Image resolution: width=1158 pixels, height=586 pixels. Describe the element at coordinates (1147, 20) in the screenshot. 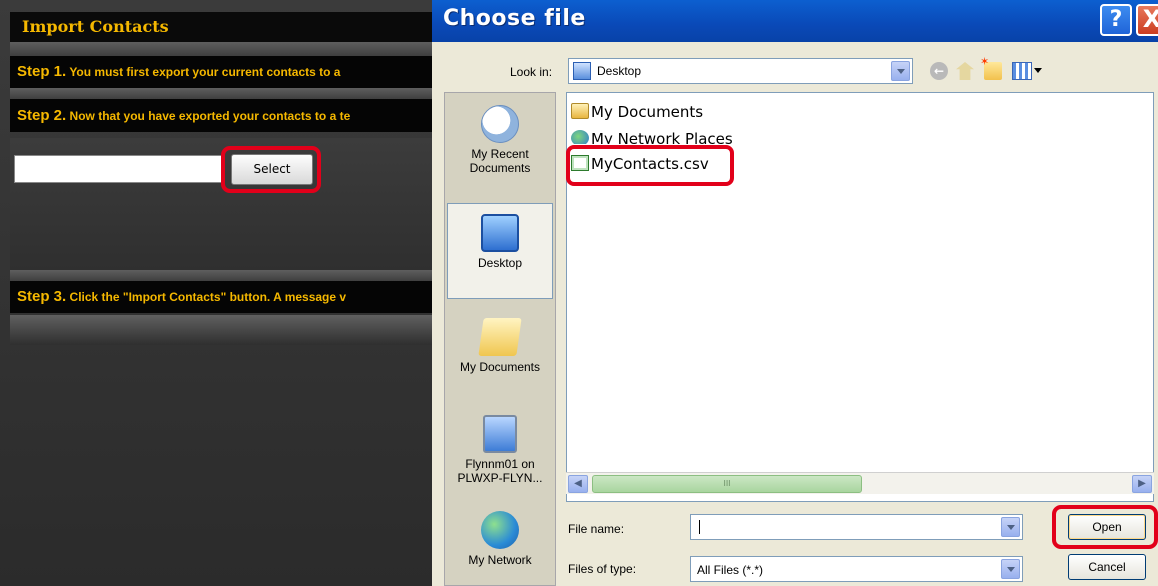

I see `close-button: X` at that location.